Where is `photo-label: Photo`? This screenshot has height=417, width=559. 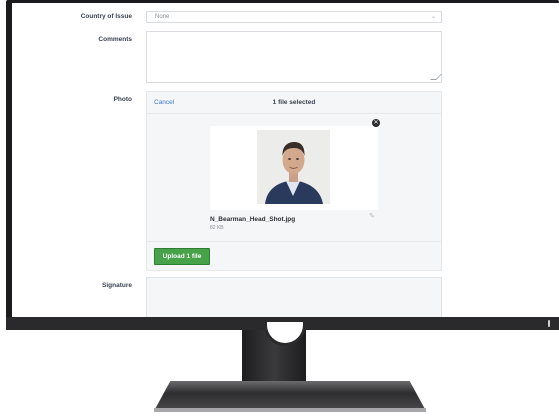 photo-label: Photo is located at coordinates (122, 99).